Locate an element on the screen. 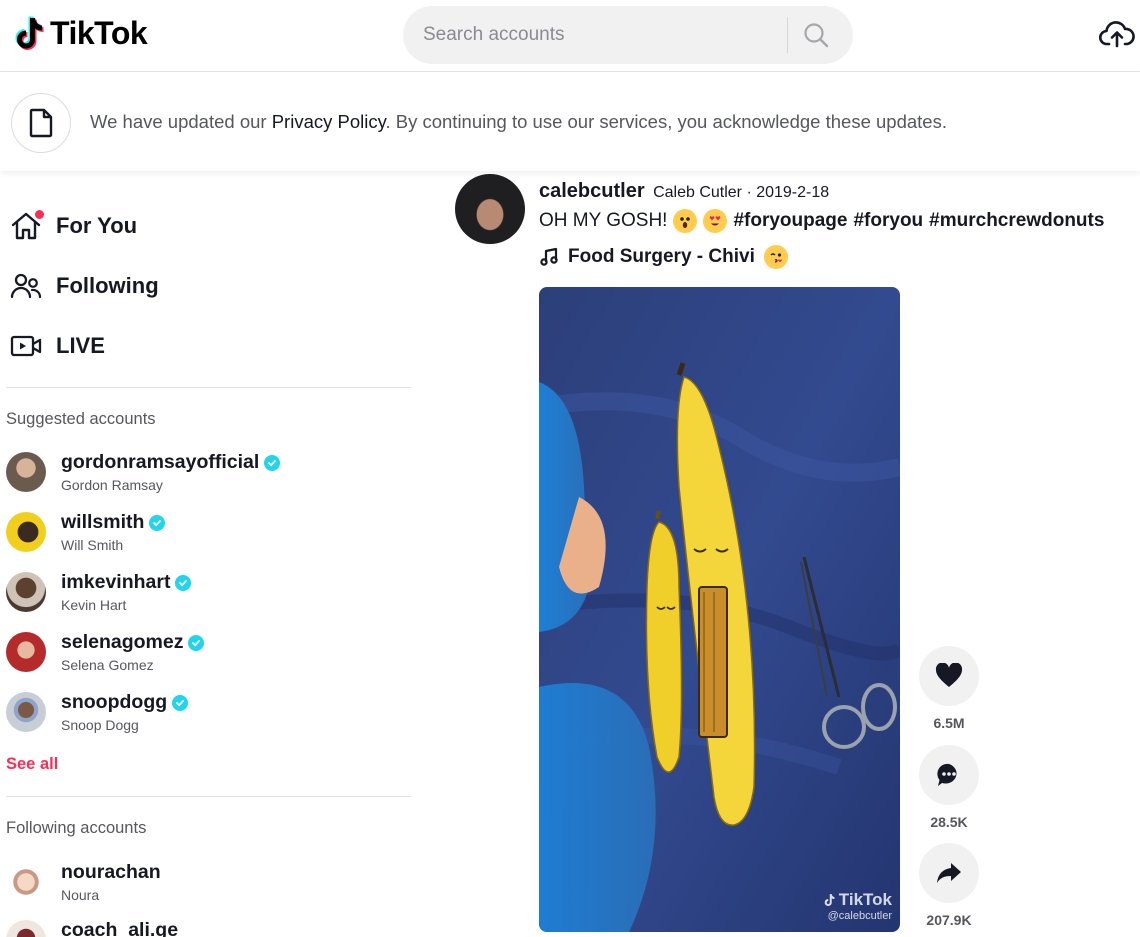 The image size is (1140, 937). nav-label: Following is located at coordinates (107, 285).